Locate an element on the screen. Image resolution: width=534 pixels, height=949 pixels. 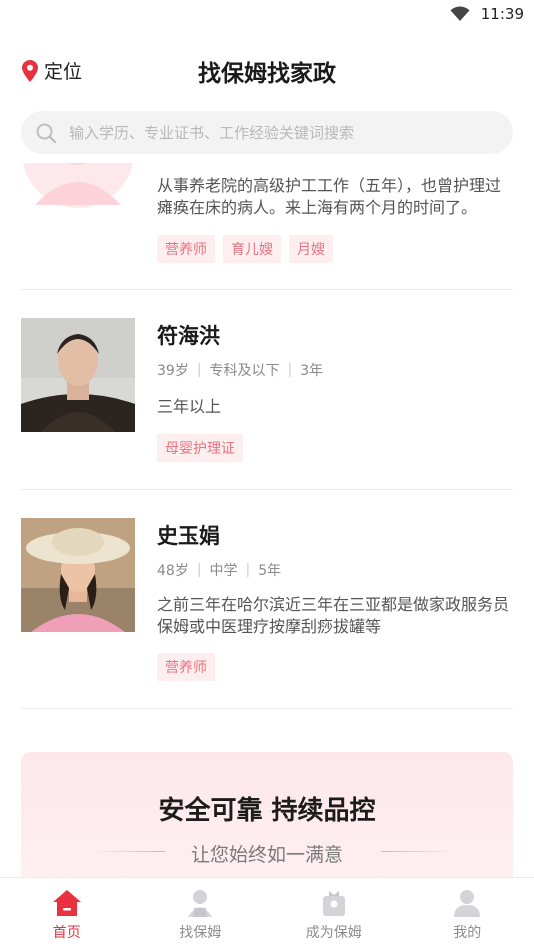
tab-label: 成为保姆 is located at coordinates (333, 933).